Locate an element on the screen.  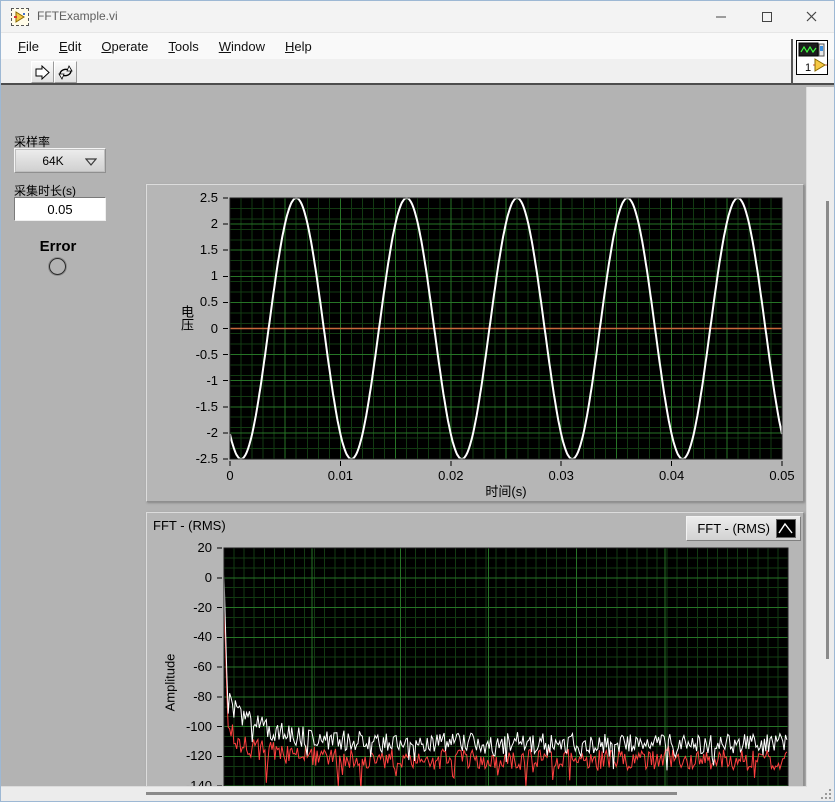
y-tick-label: 1.5 is located at coordinates (208, 250).